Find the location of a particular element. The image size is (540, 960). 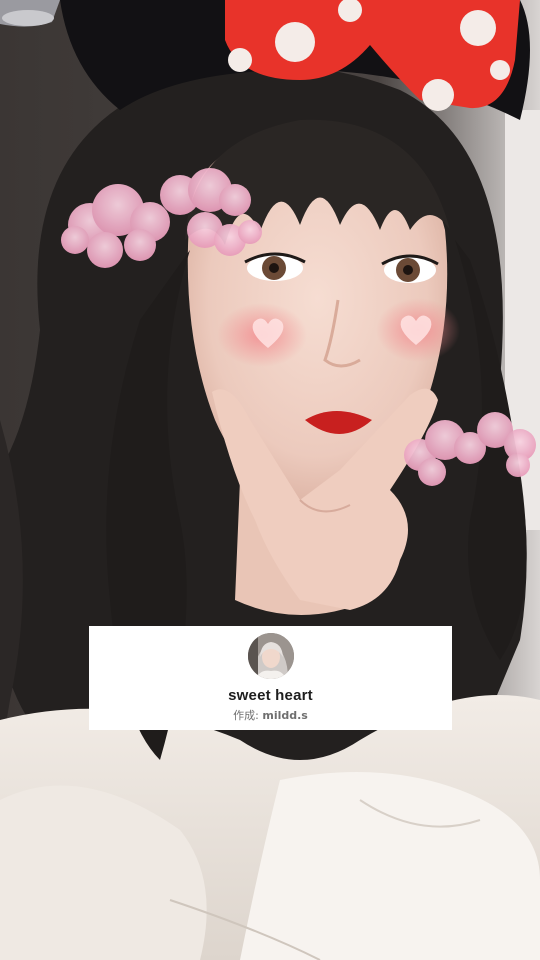

effect-creator: 作成: mildd.s is located at coordinates (270, 715).